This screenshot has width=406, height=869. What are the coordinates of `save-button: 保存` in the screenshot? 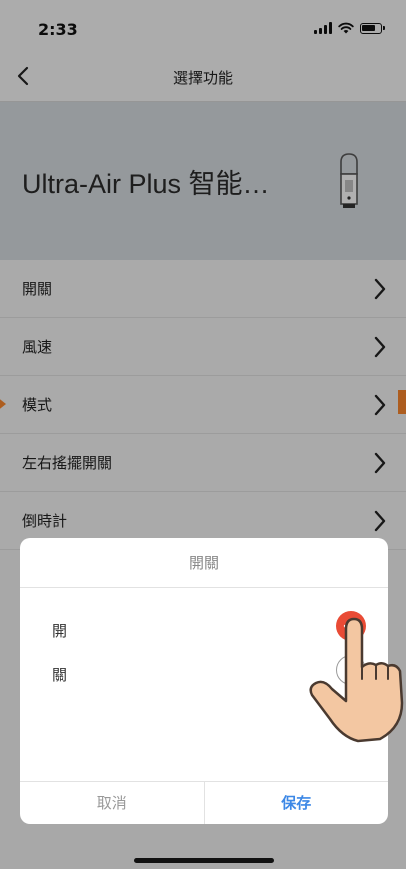 It's located at (297, 803).